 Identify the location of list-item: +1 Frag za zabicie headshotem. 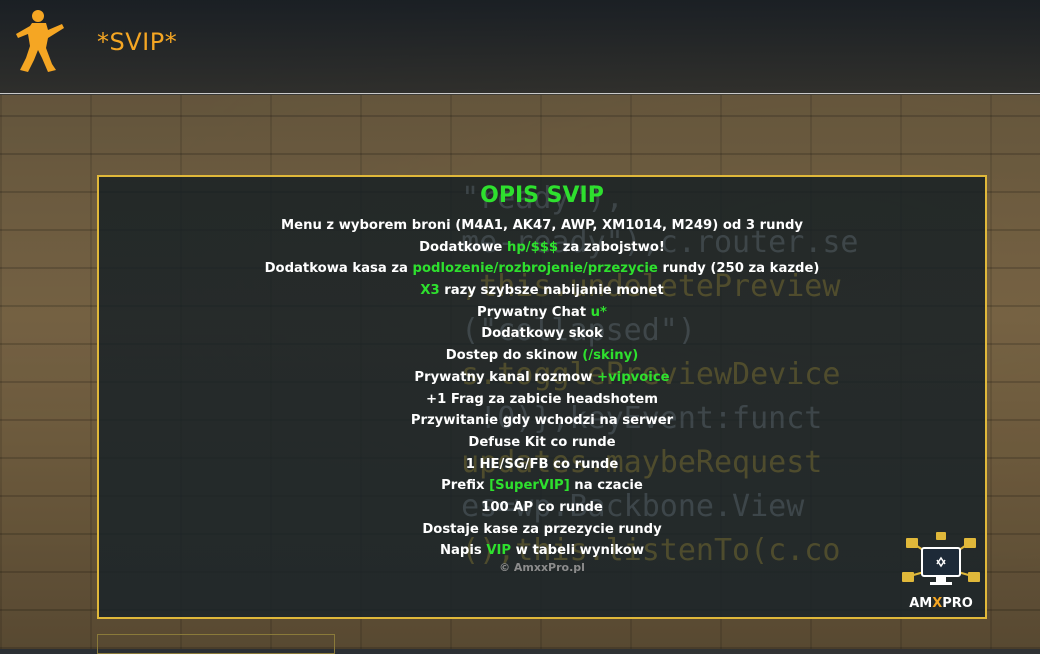
(542, 399).